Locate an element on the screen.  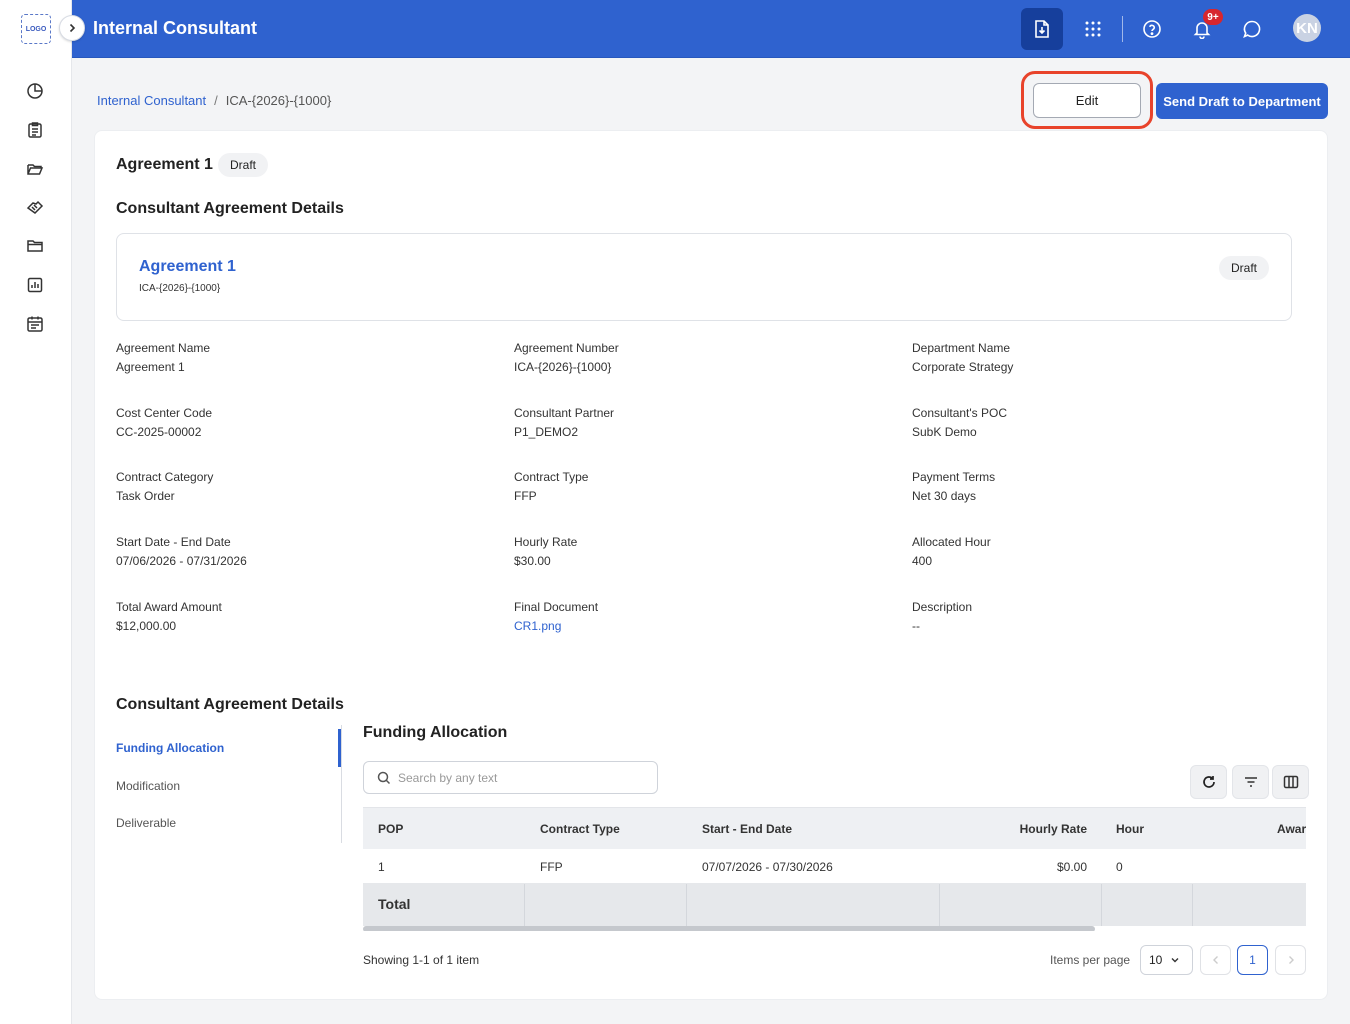
pie-chart-icon is located at coordinates (35, 91).